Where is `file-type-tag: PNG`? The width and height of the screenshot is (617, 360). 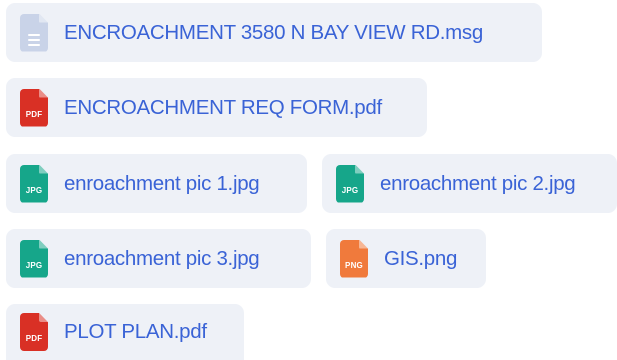 file-type-tag: PNG is located at coordinates (354, 265).